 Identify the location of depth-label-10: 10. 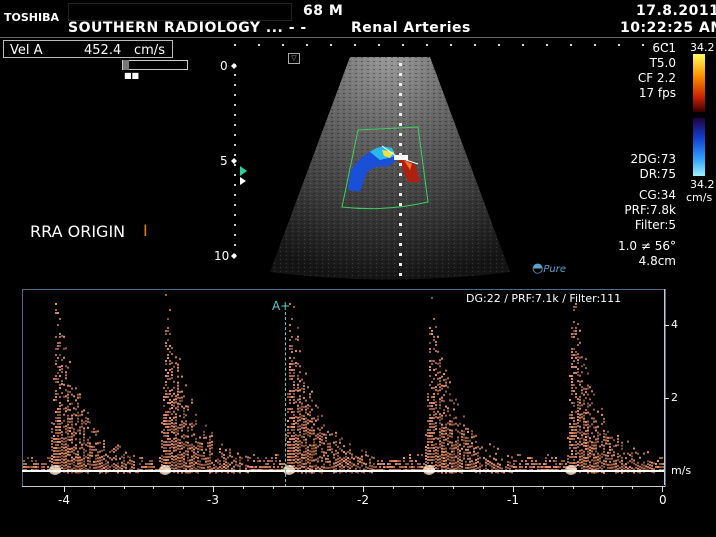
(222, 256).